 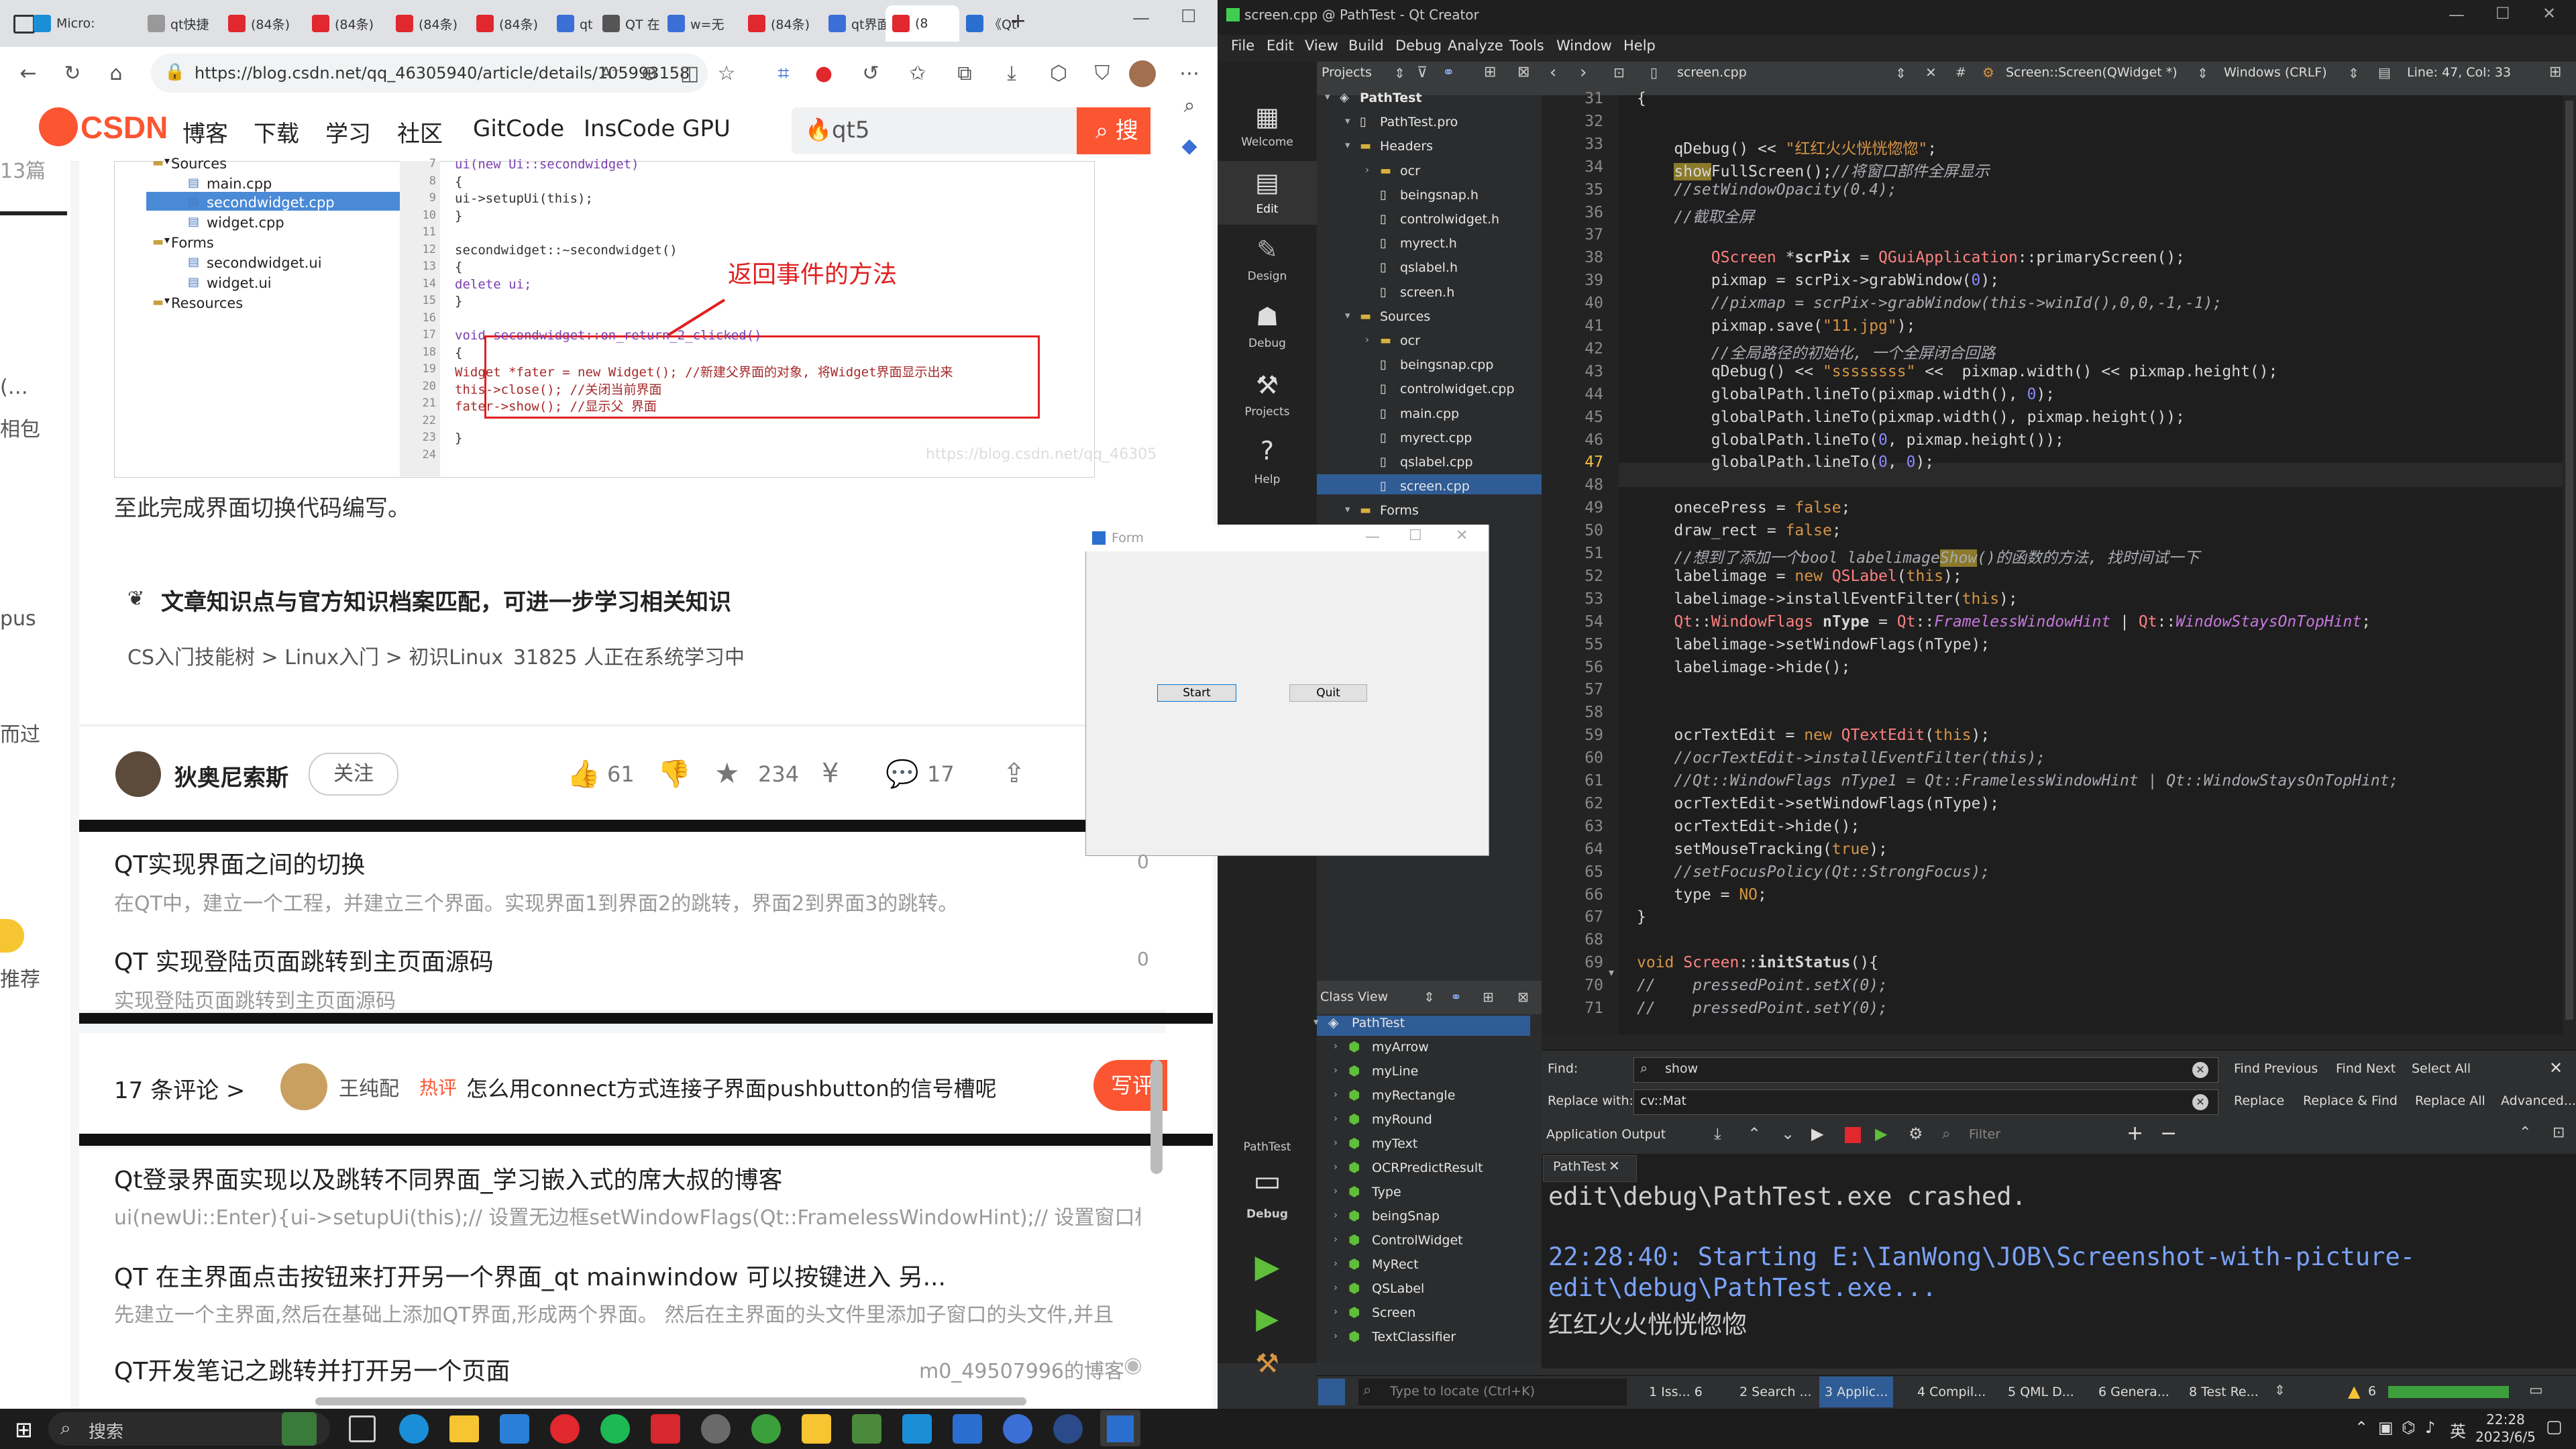 I want to click on class-node: myLine, so click(x=1395, y=1071).